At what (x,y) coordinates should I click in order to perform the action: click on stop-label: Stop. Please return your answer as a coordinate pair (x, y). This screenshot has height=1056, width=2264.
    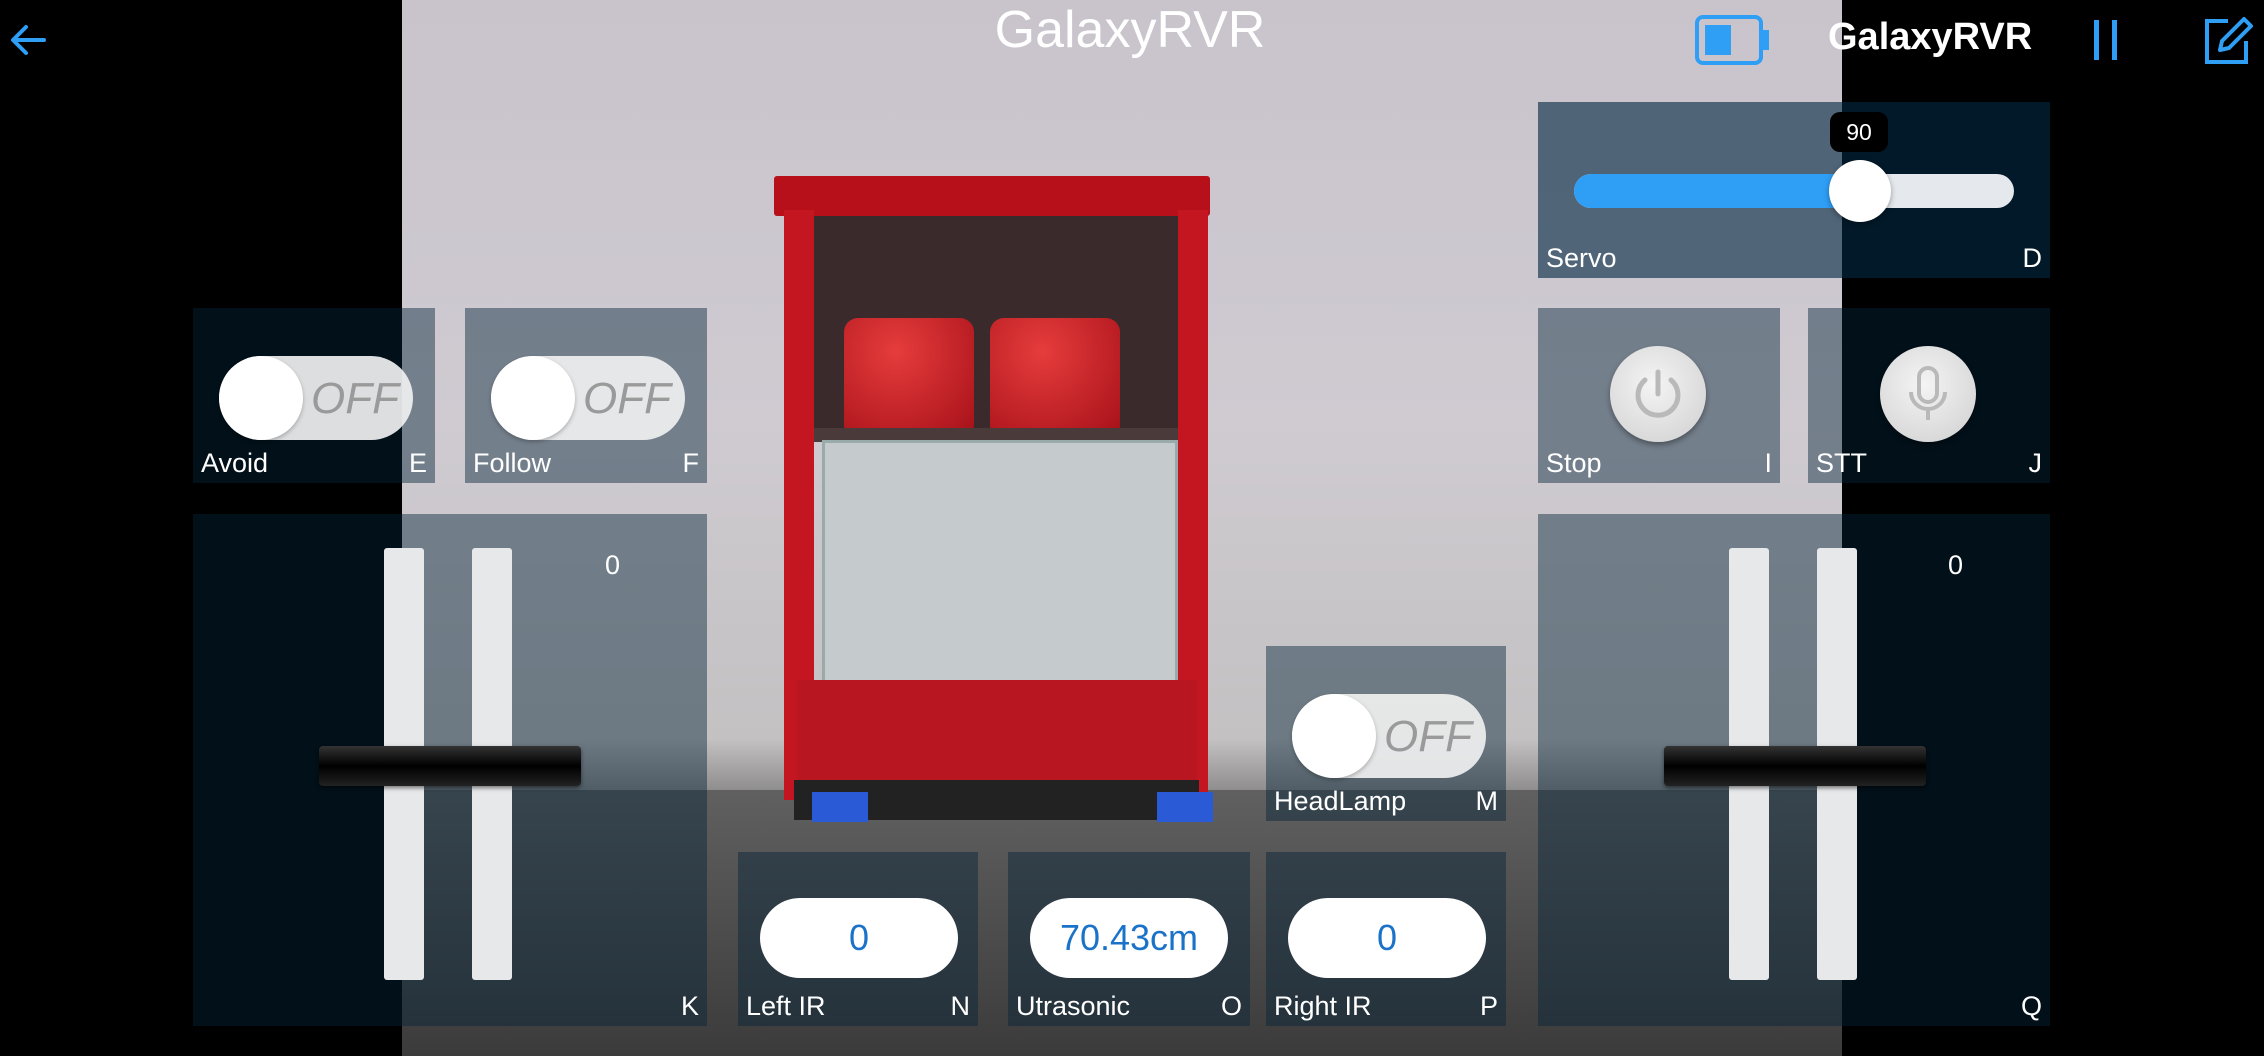
    Looking at the image, I should click on (1574, 463).